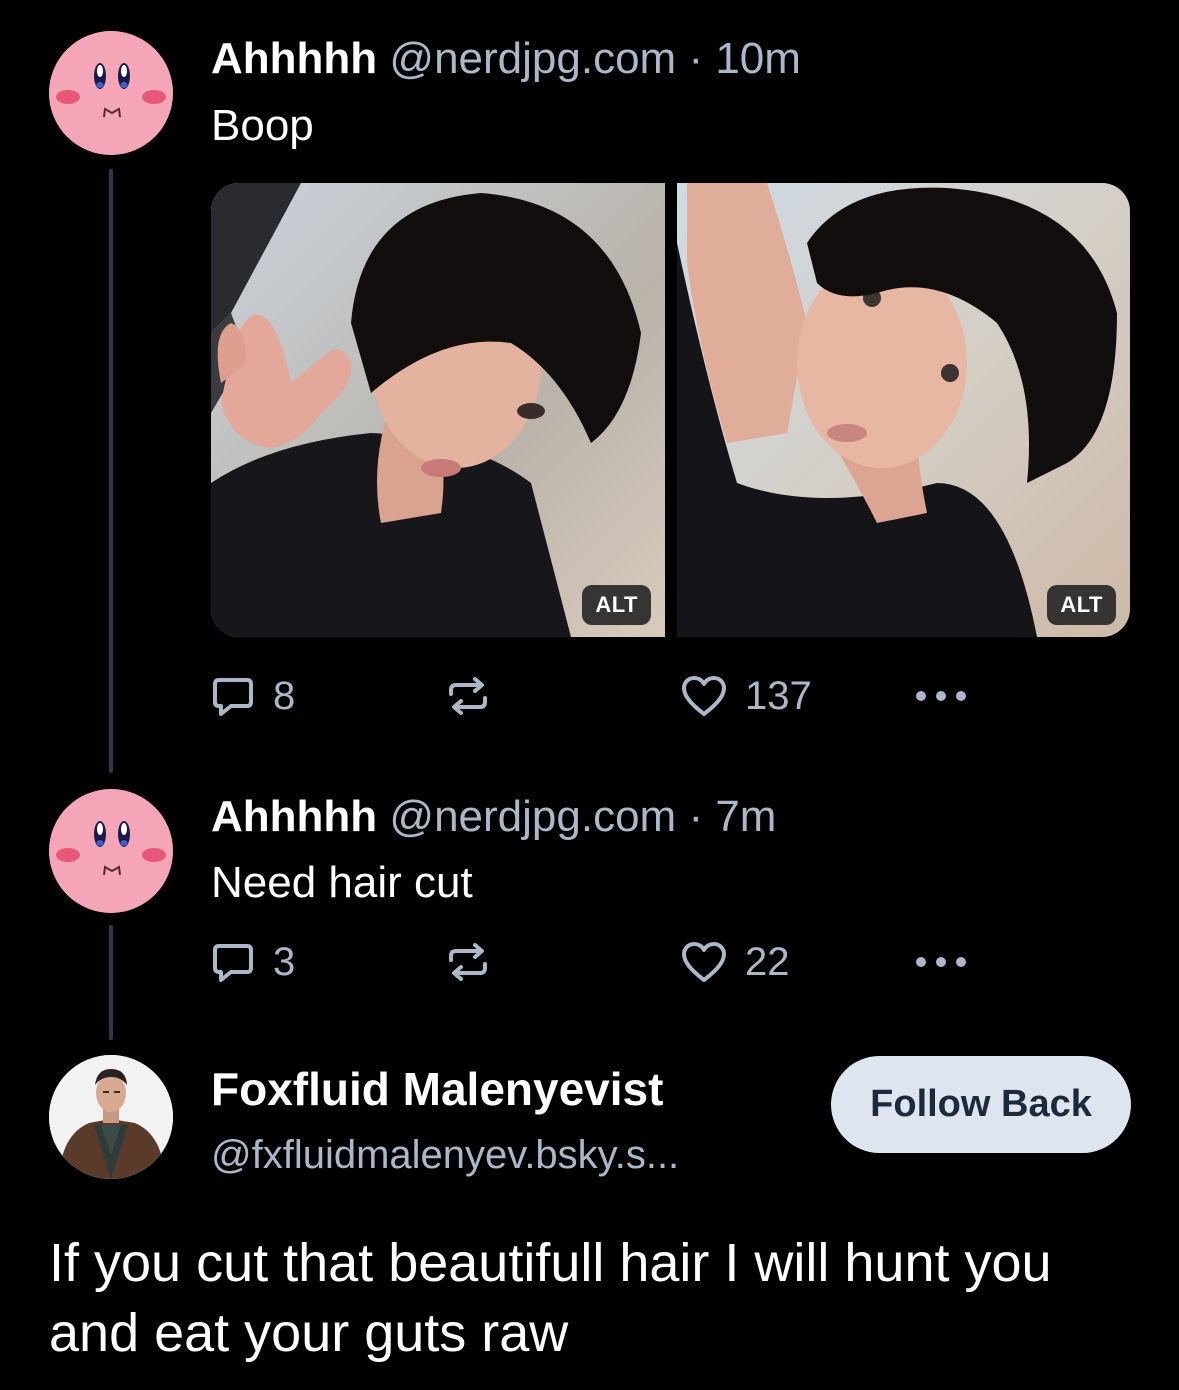  I want to click on illustrated-man-avatar-icon, so click(111, 1117).